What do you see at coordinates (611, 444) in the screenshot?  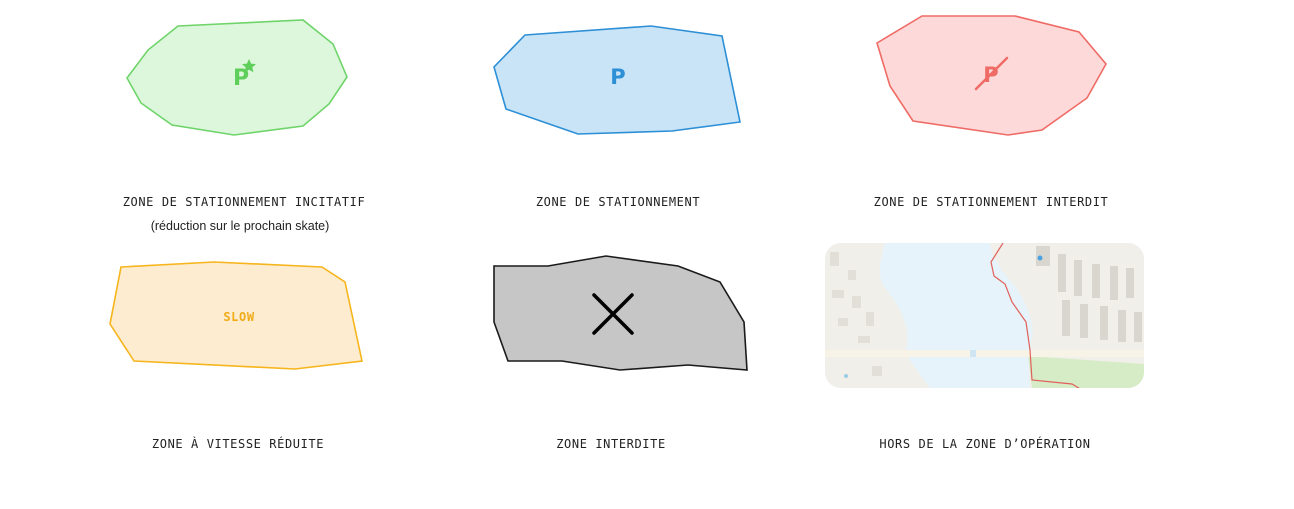 I see `interdite-label: ZONE INTERDITE` at bounding box center [611, 444].